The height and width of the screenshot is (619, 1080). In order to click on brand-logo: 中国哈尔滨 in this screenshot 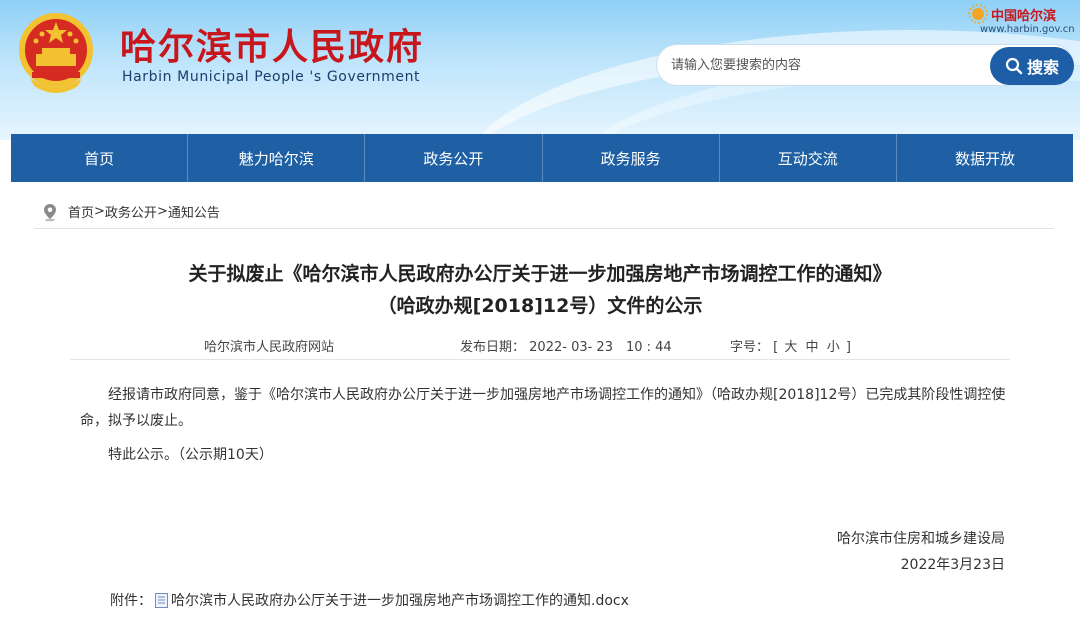, I will do `click(1020, 14)`.